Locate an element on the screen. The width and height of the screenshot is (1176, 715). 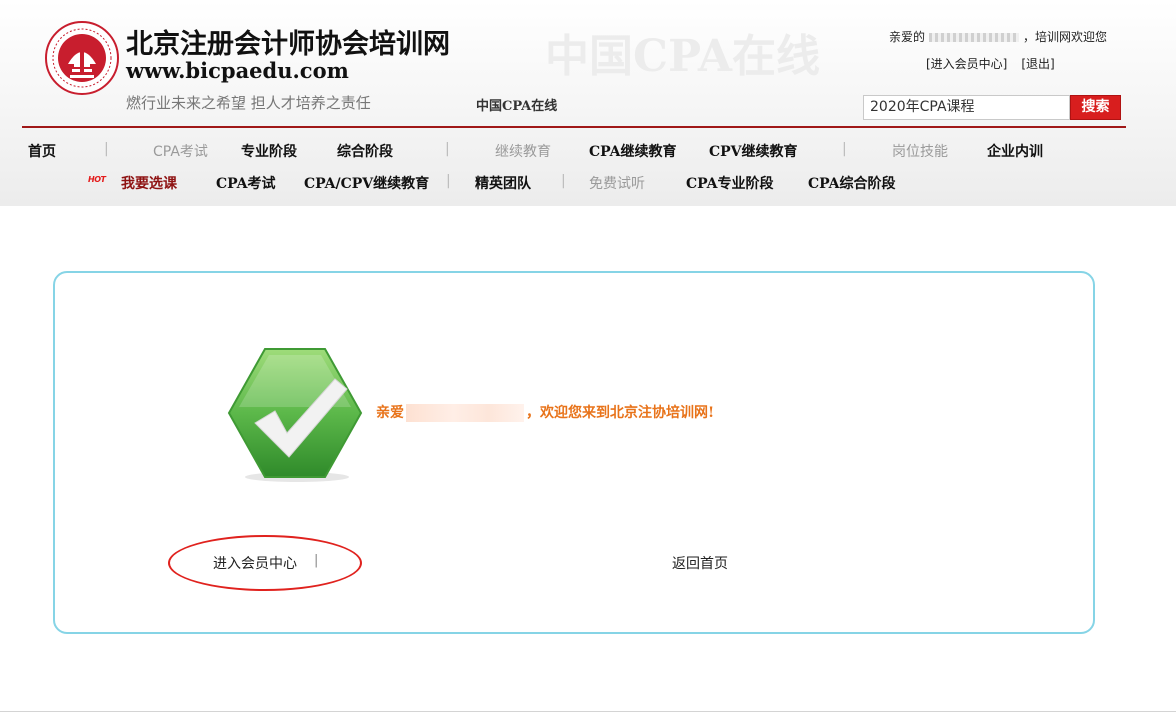
nav-cpa-continuing-education: CPA继续教育 is located at coordinates (633, 151).